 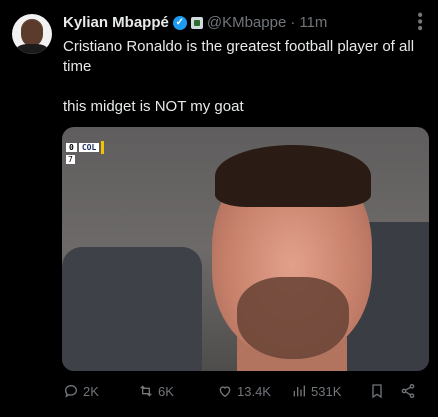 What do you see at coordinates (166, 391) in the screenshot?
I see `repost-count: 6K` at bounding box center [166, 391].